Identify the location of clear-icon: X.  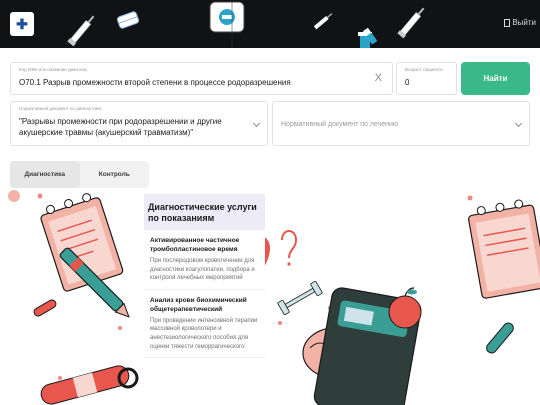
(378, 78).